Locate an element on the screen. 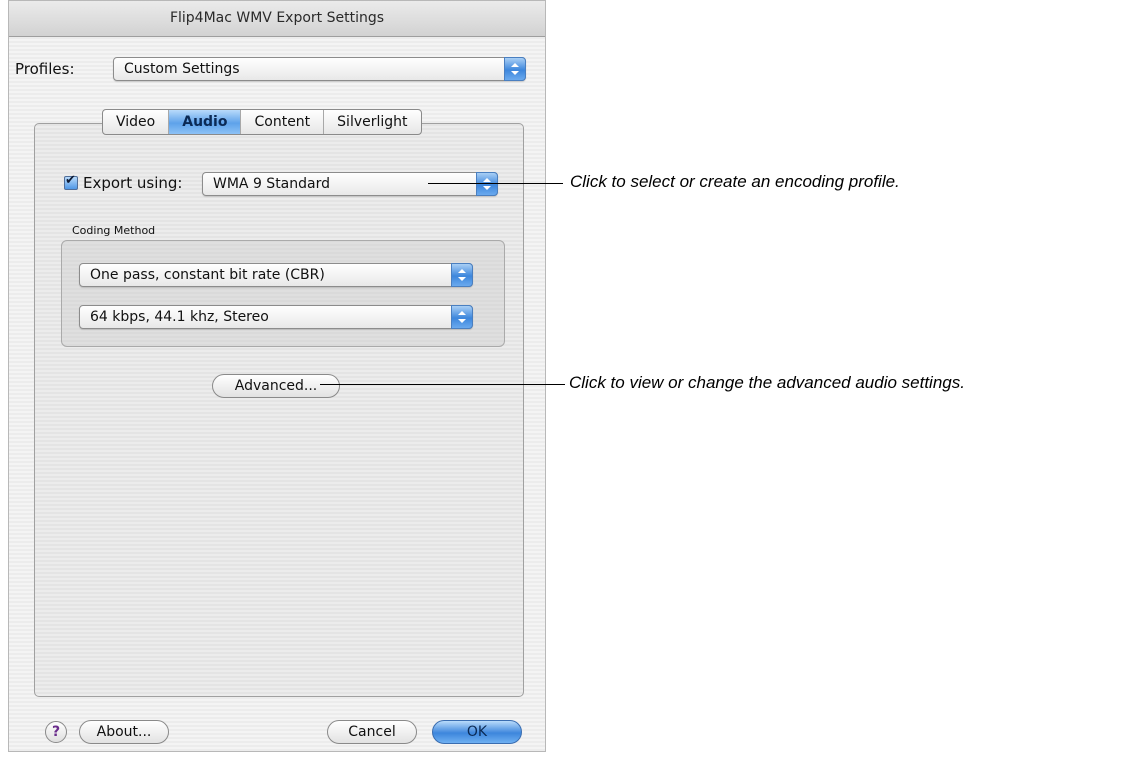 The height and width of the screenshot is (759, 1141). export-codec-popup: WMA 9 Standard is located at coordinates (350, 184).